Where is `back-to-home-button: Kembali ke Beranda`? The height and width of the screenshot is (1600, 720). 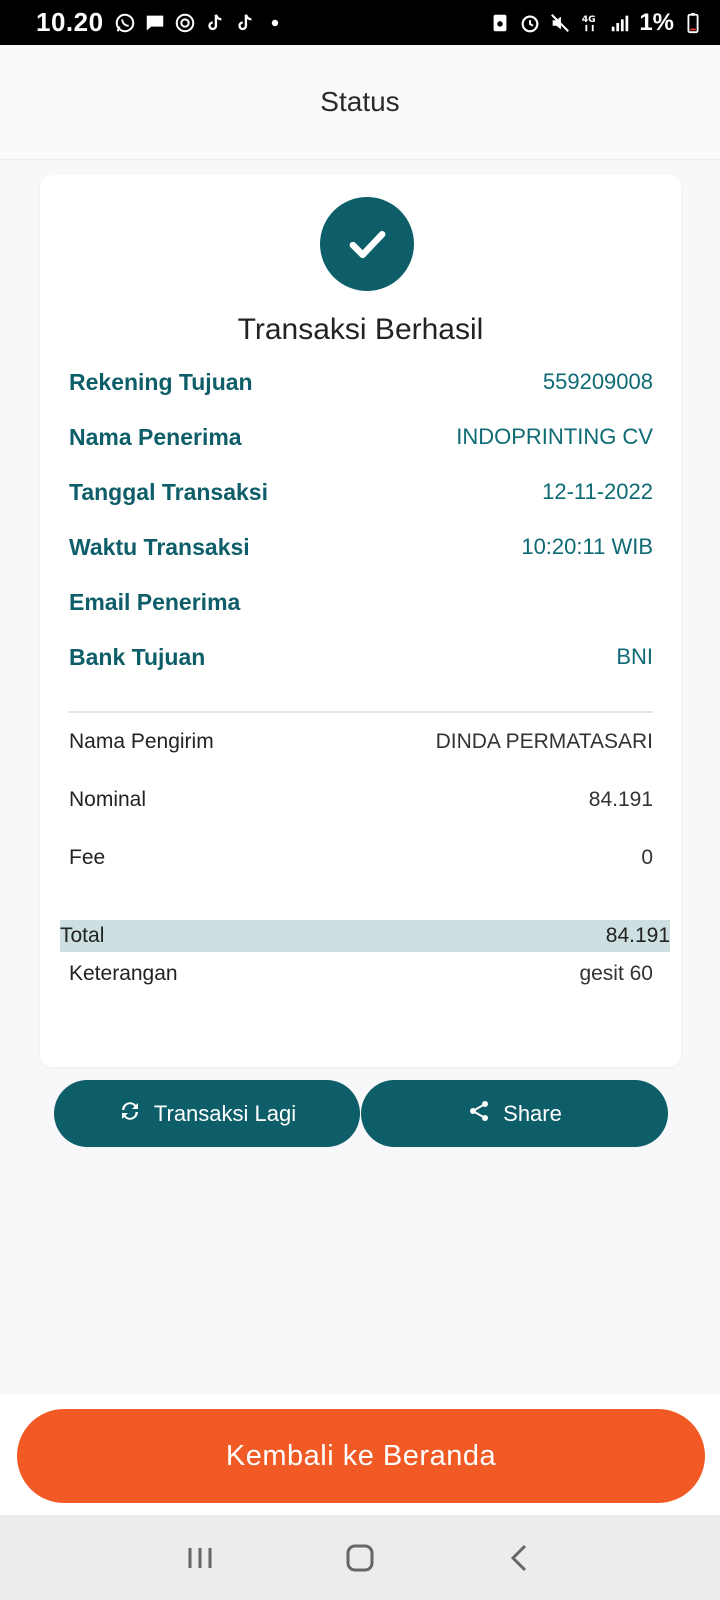 back-to-home-button: Kembali ke Beranda is located at coordinates (361, 1456).